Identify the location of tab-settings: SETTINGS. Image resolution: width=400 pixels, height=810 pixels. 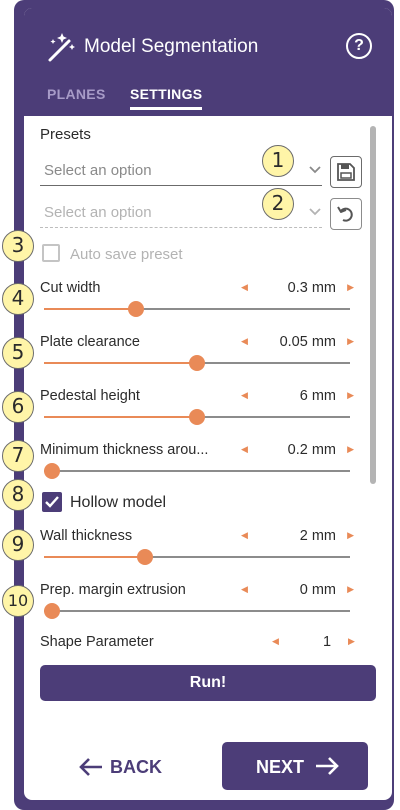
(166, 98).